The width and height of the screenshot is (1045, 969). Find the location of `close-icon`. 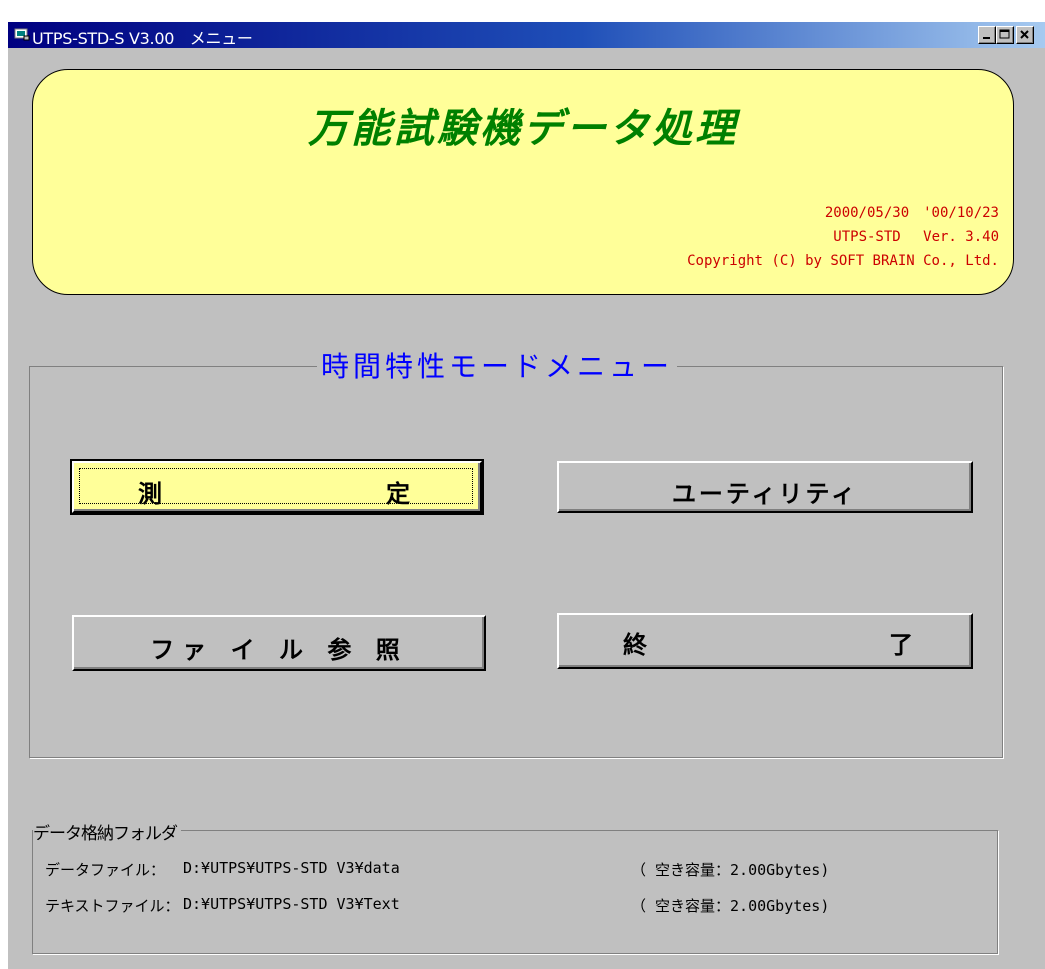

close-icon is located at coordinates (1024, 34).